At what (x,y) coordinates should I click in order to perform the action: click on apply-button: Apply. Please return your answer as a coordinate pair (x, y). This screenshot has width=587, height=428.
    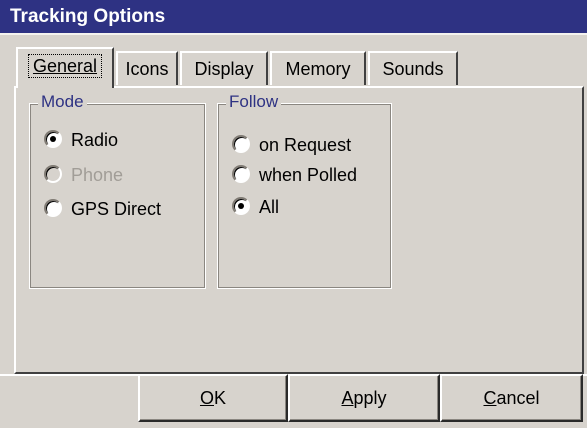
    Looking at the image, I should click on (364, 398).